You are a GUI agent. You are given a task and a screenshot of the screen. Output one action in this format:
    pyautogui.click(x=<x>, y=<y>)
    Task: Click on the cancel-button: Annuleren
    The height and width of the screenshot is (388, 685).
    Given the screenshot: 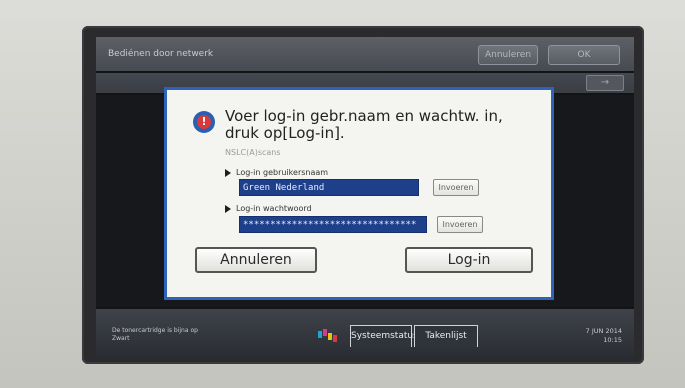 What is the action you would take?
    pyautogui.click(x=256, y=260)
    